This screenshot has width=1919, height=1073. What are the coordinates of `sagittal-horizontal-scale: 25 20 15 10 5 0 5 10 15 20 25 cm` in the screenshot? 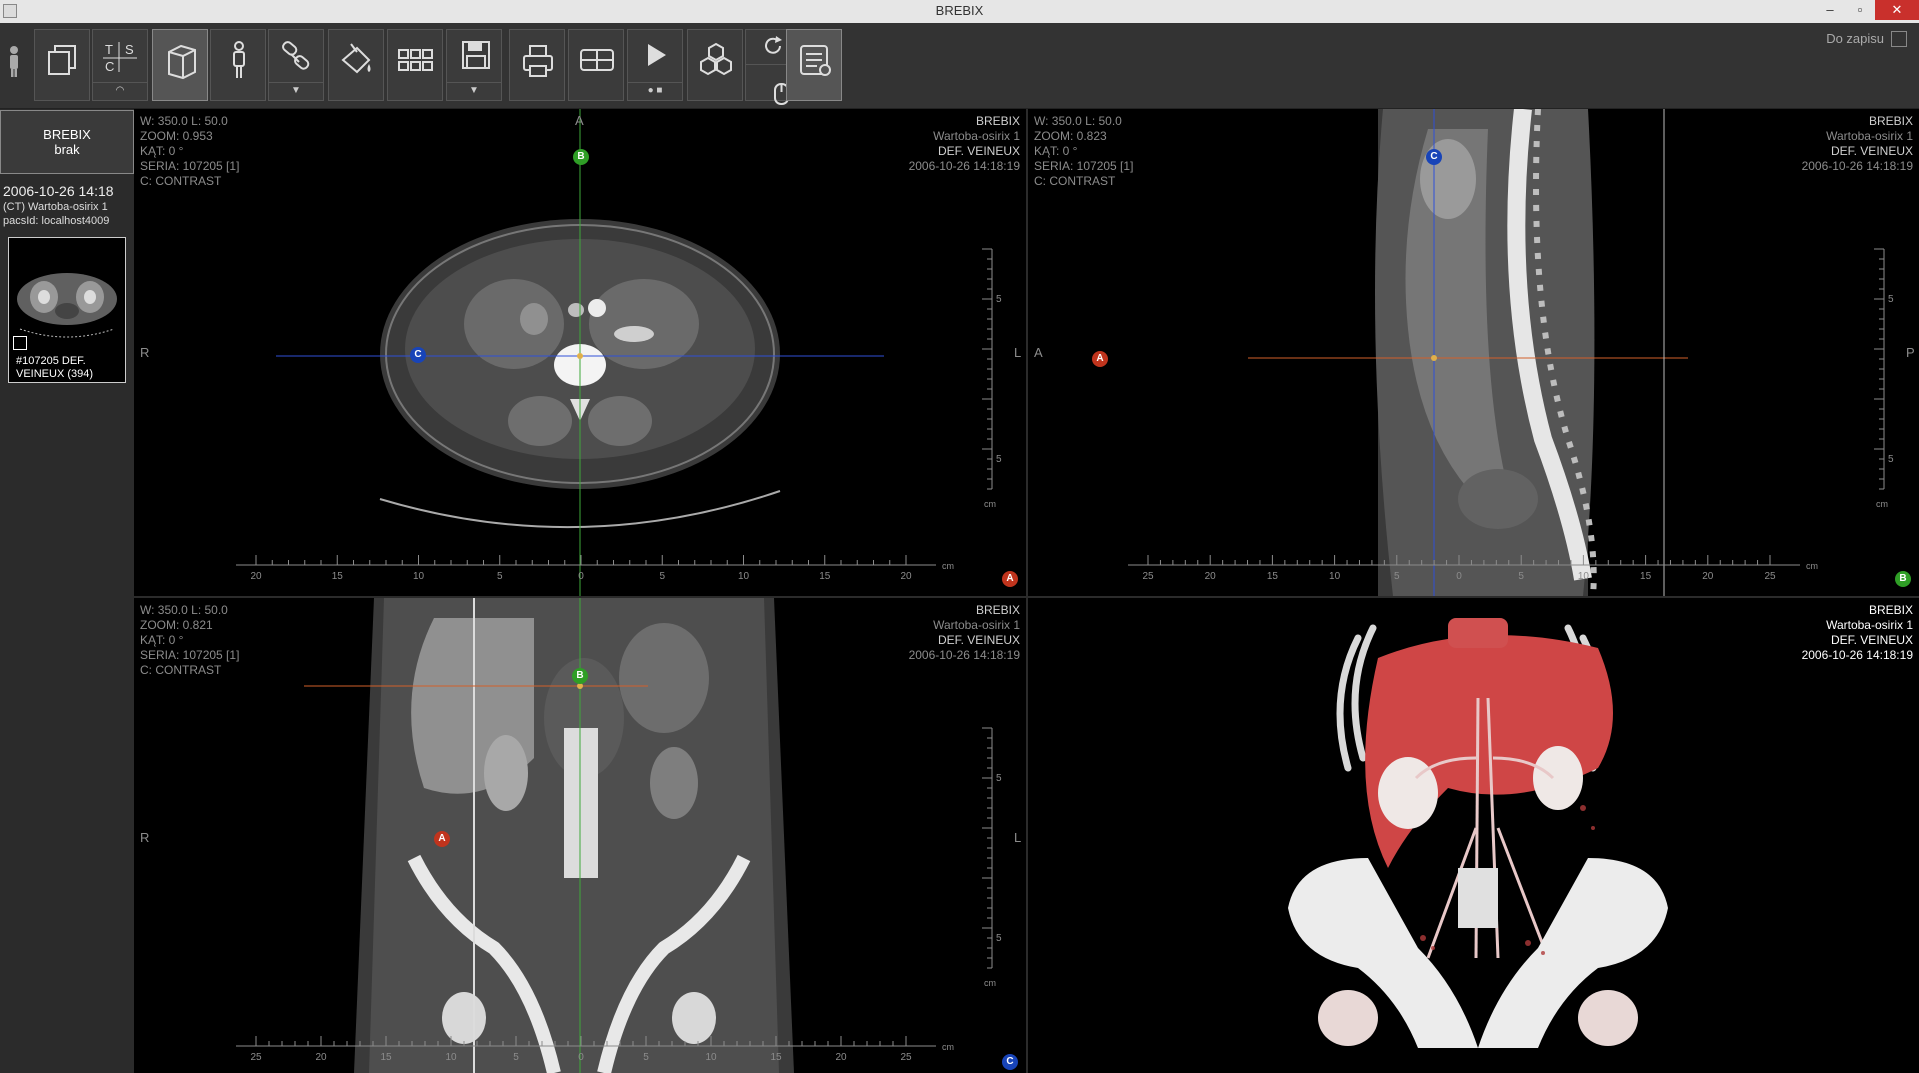 It's located at (1473, 568).